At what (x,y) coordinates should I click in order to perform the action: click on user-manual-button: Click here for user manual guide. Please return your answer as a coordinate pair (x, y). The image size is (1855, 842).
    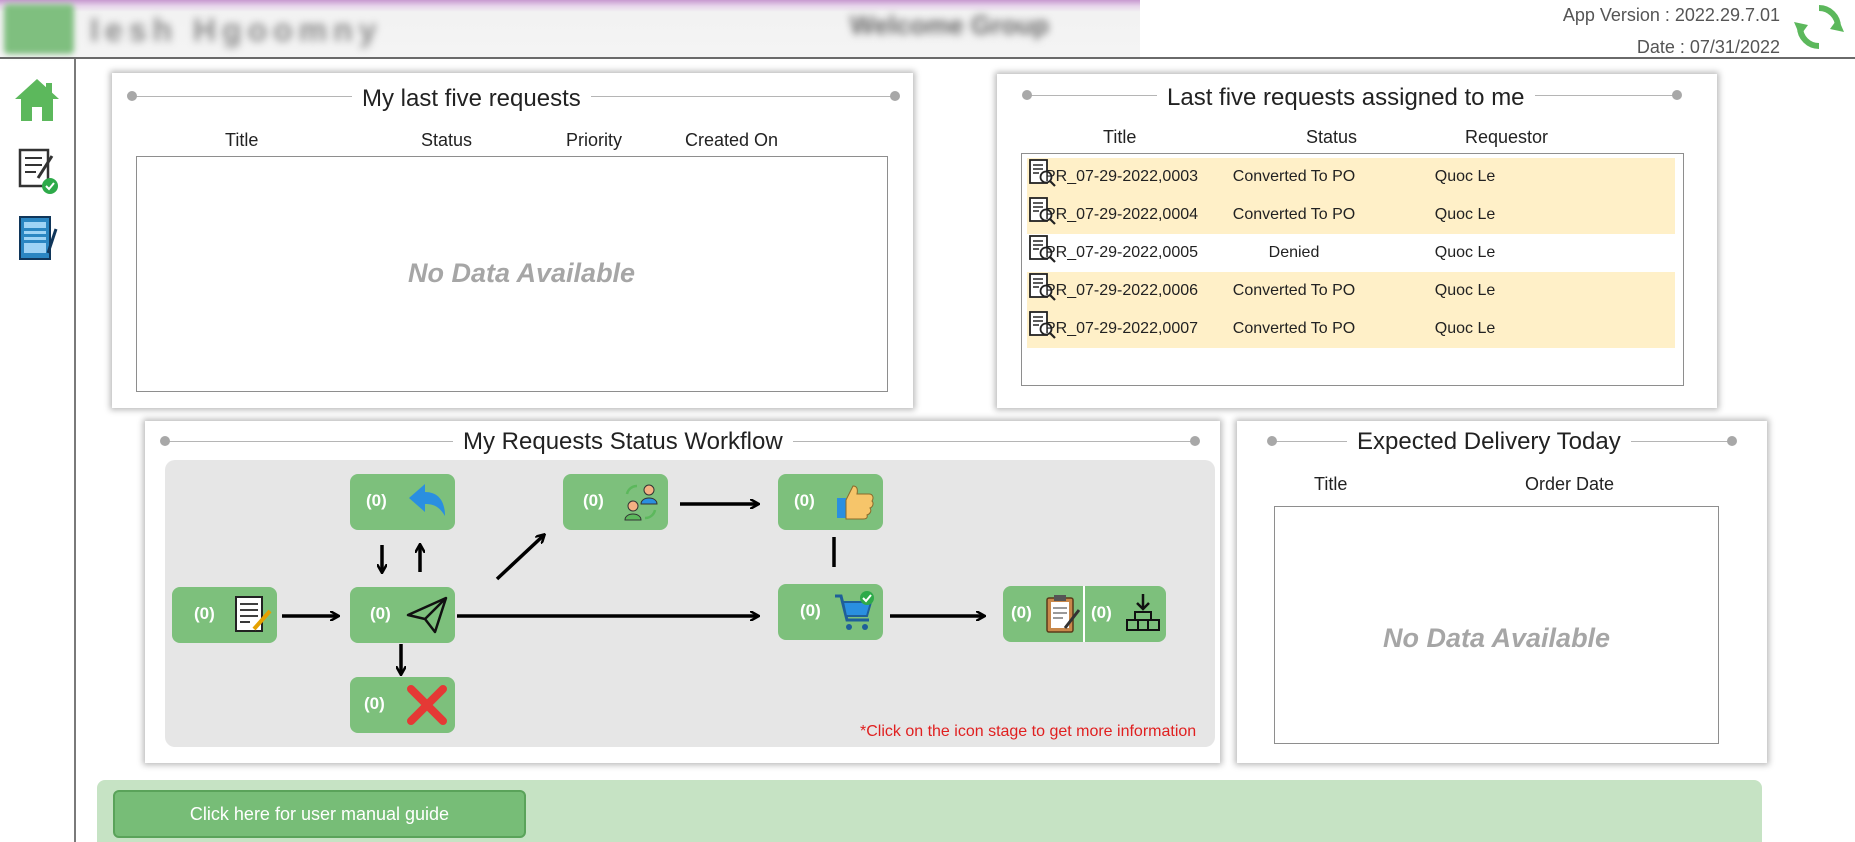
    Looking at the image, I should click on (319, 814).